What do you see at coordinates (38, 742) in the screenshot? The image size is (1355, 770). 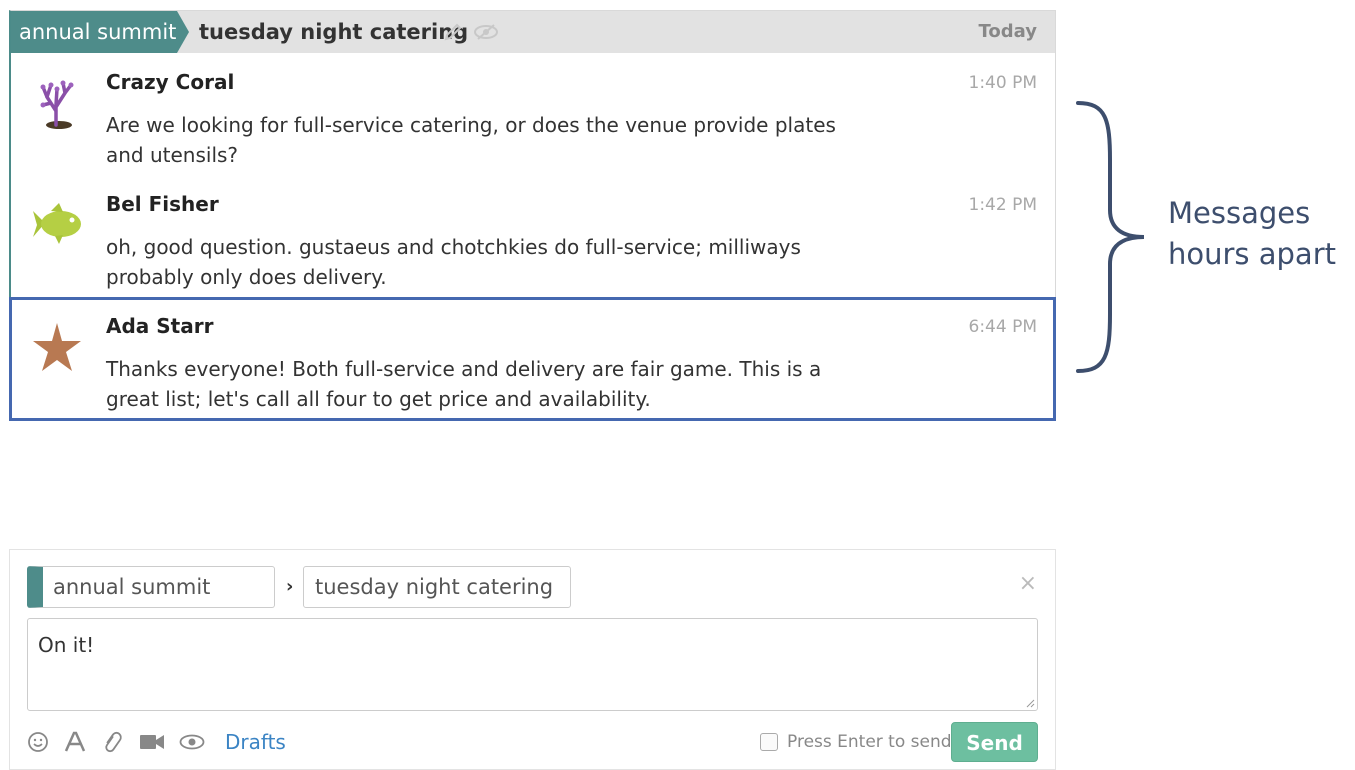 I see `emoji-icon` at bounding box center [38, 742].